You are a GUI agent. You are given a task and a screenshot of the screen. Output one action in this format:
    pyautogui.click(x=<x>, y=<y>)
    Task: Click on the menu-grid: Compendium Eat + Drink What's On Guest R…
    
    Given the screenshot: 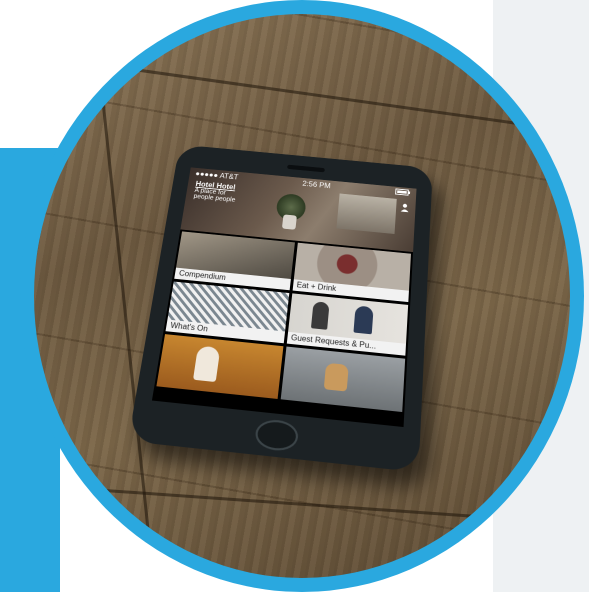 What is the action you would take?
    pyautogui.click(x=283, y=322)
    